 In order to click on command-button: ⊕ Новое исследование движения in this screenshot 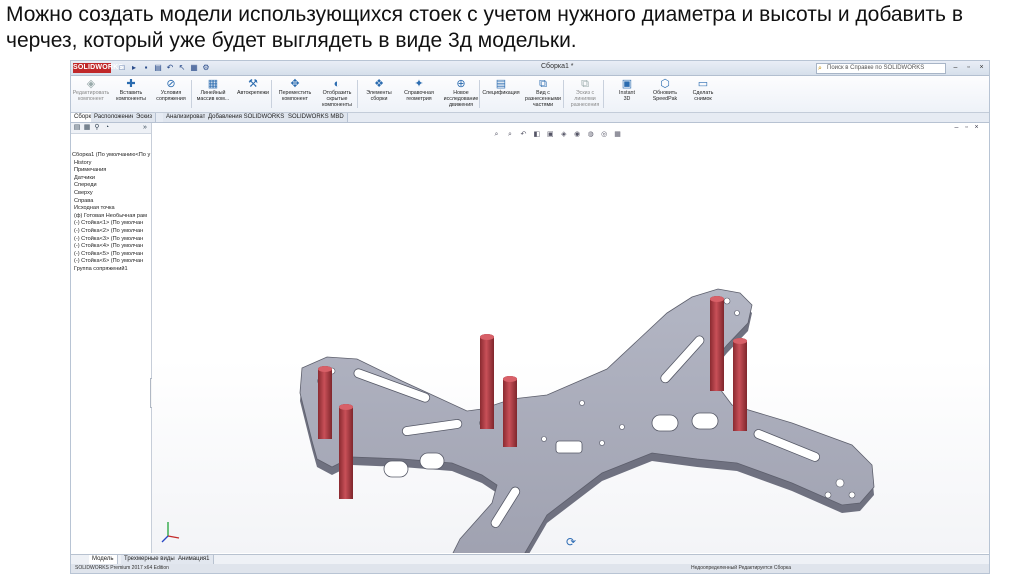, I will do `click(461, 94)`.